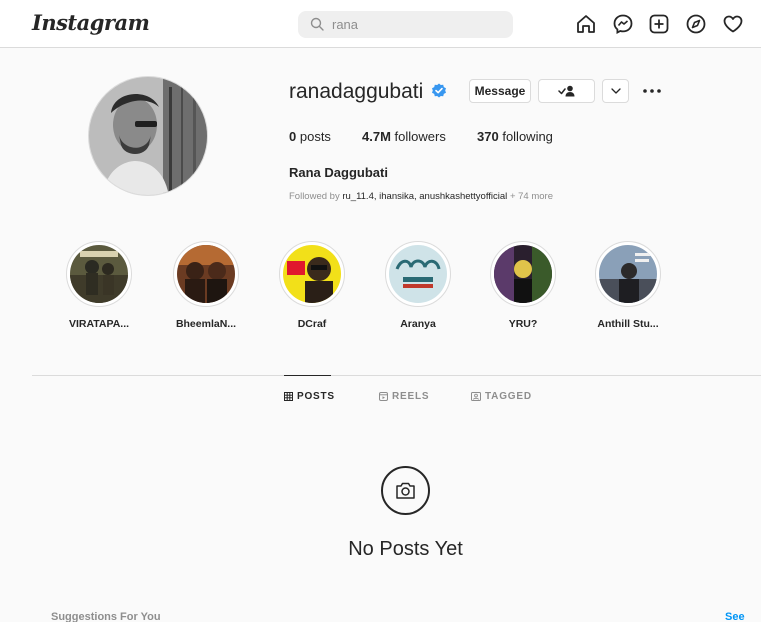 This screenshot has height=622, width=761. What do you see at coordinates (500, 91) in the screenshot?
I see `message-button: Message` at bounding box center [500, 91].